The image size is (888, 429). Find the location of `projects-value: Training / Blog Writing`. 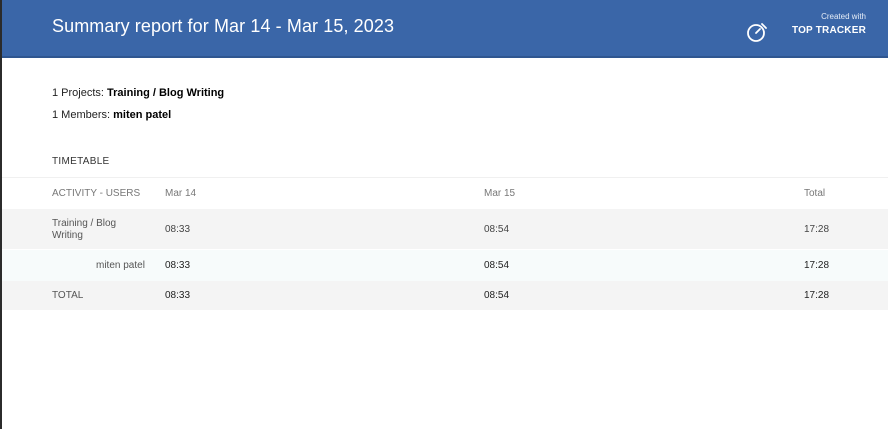

projects-value: Training / Blog Writing is located at coordinates (166, 93).